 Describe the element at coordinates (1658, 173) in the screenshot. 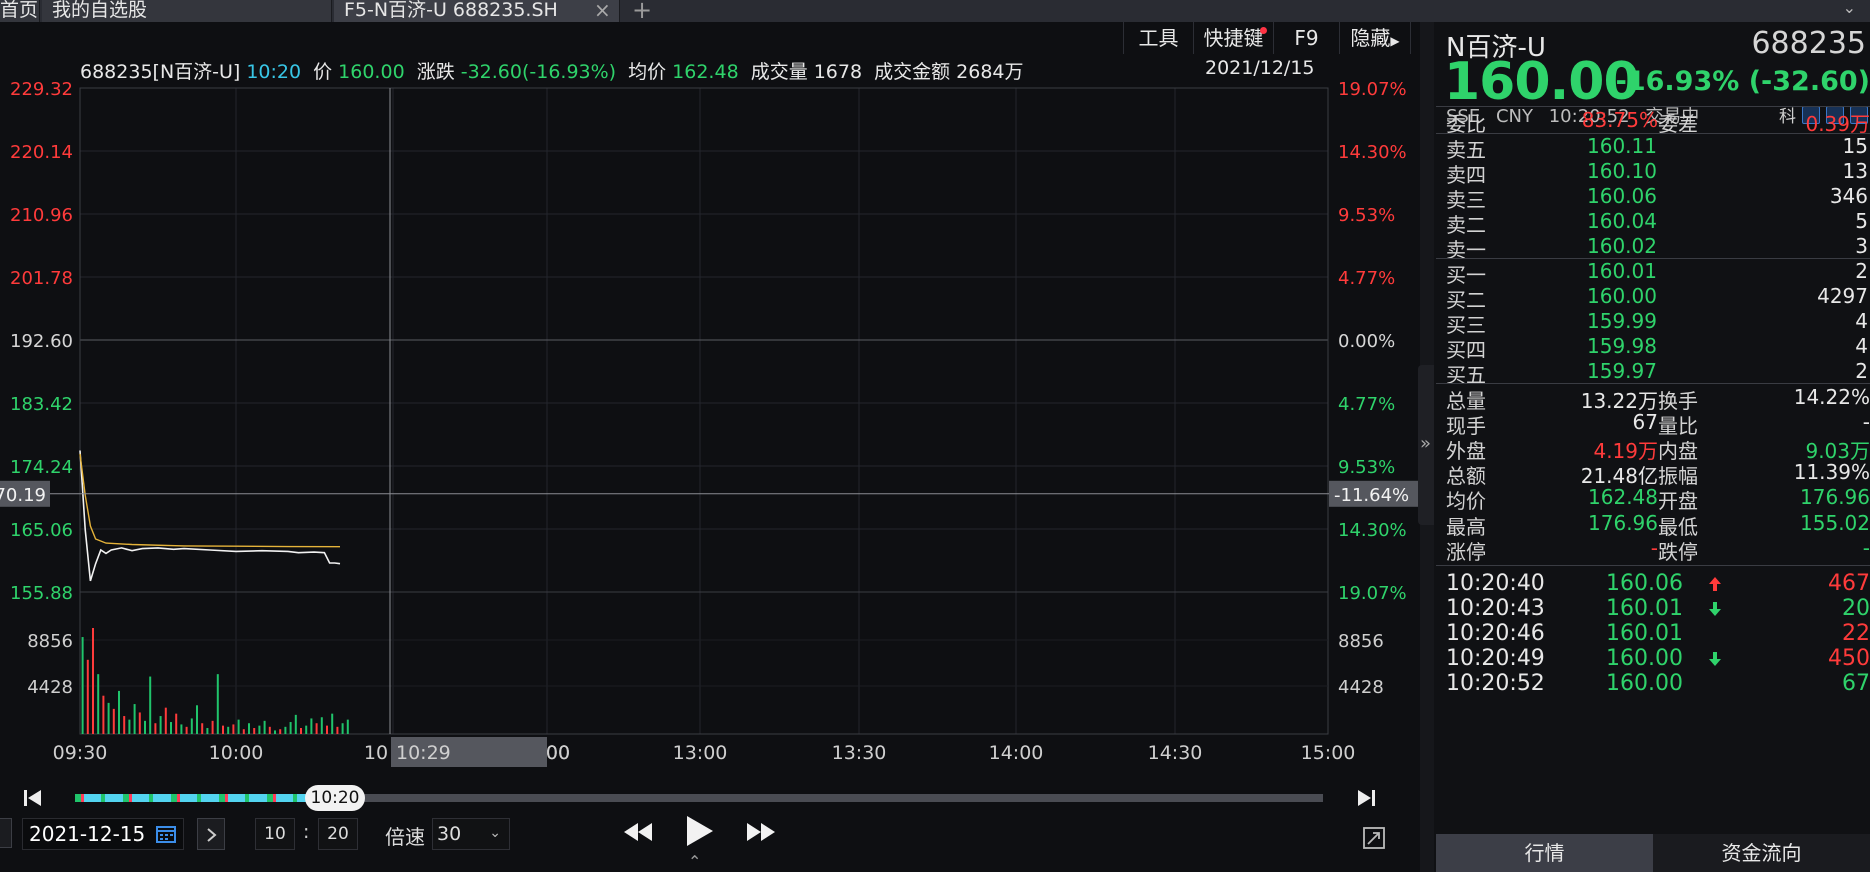

I see `ask-row: 卖四 160.10 13` at that location.